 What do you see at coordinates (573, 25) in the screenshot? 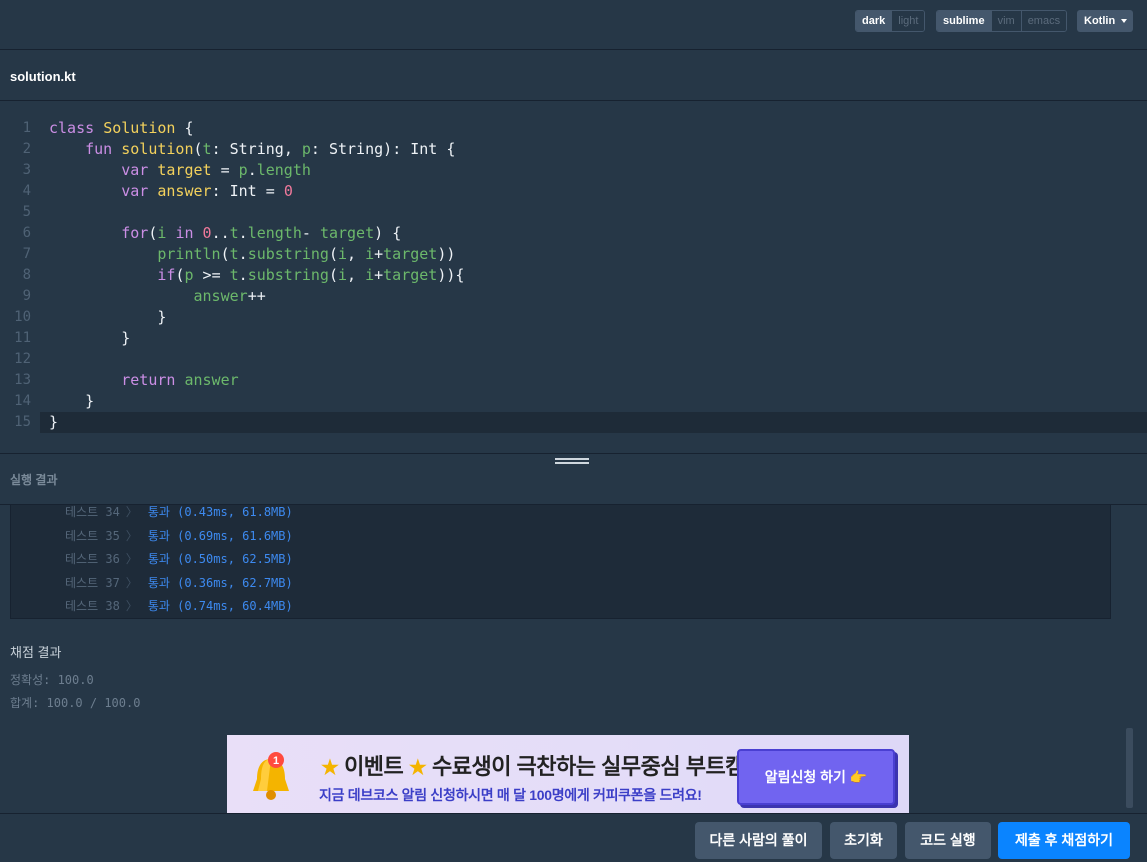
I see `top-toolbar: dark light sublime vim emacs Kotlin` at bounding box center [573, 25].